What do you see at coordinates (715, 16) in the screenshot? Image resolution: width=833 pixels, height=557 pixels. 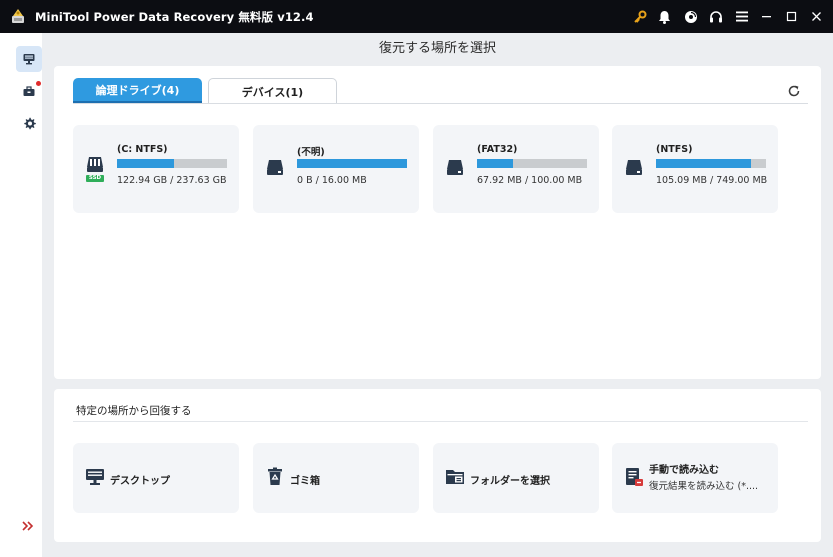 I see `headset-icon` at bounding box center [715, 16].